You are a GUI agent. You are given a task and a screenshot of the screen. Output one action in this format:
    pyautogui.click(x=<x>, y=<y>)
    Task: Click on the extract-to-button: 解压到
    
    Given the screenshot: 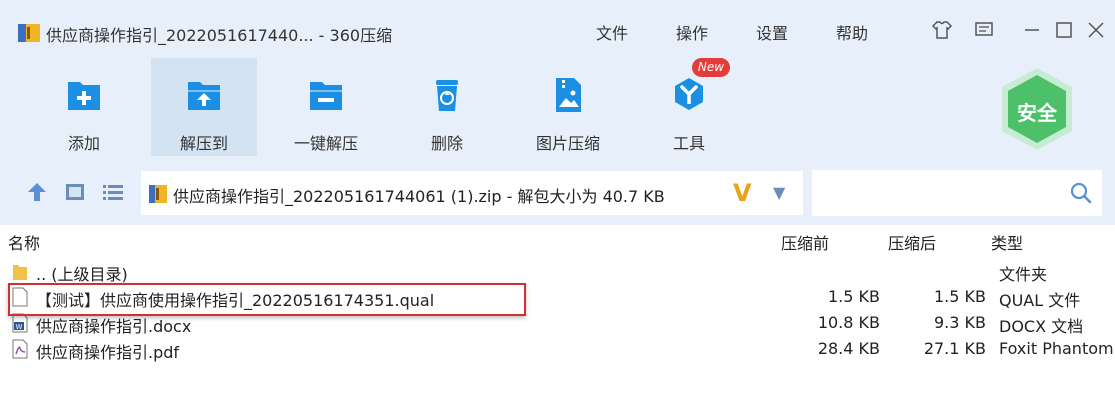 What is the action you would take?
    pyautogui.click(x=204, y=107)
    